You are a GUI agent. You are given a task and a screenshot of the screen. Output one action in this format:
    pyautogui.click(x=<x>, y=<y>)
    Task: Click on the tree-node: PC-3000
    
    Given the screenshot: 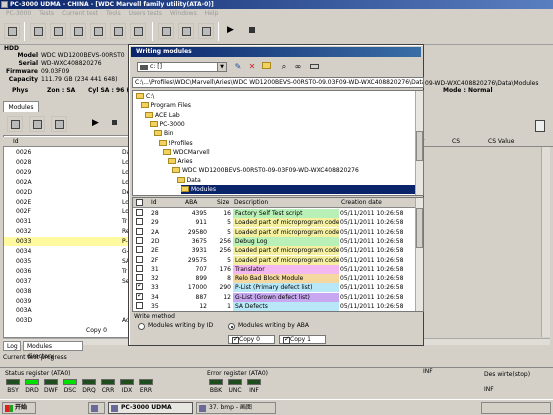 What is the action you would take?
    pyautogui.click(x=167, y=124)
    